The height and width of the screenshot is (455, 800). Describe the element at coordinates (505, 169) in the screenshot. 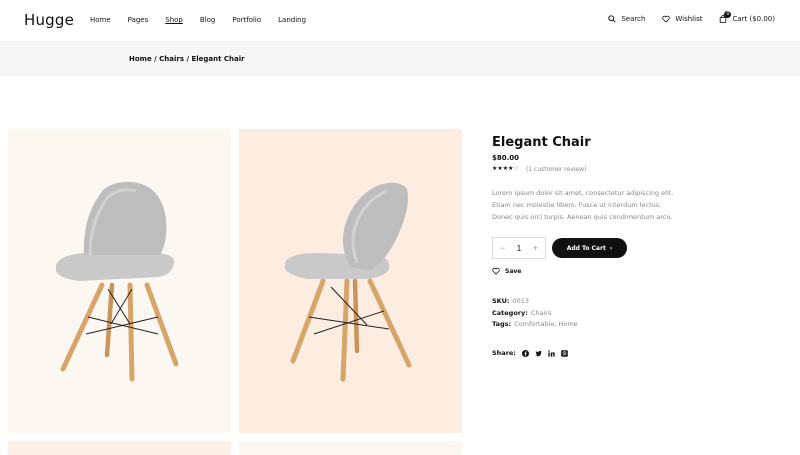

I see `rating-stars: ★★★★☆` at that location.